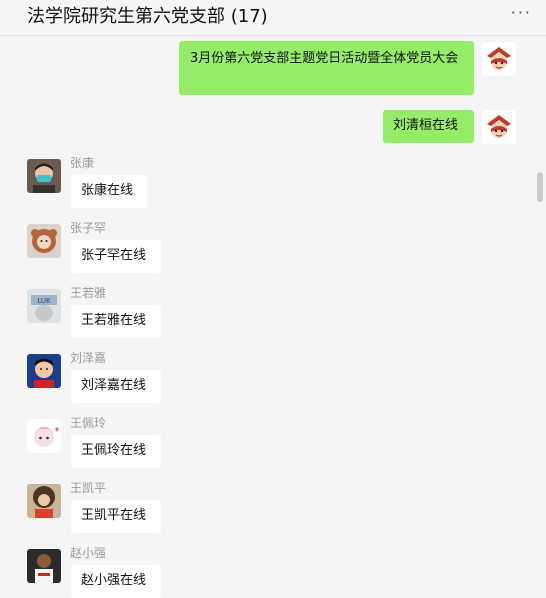  I want to click on incoming-message: 王佩玲在线, so click(116, 451).